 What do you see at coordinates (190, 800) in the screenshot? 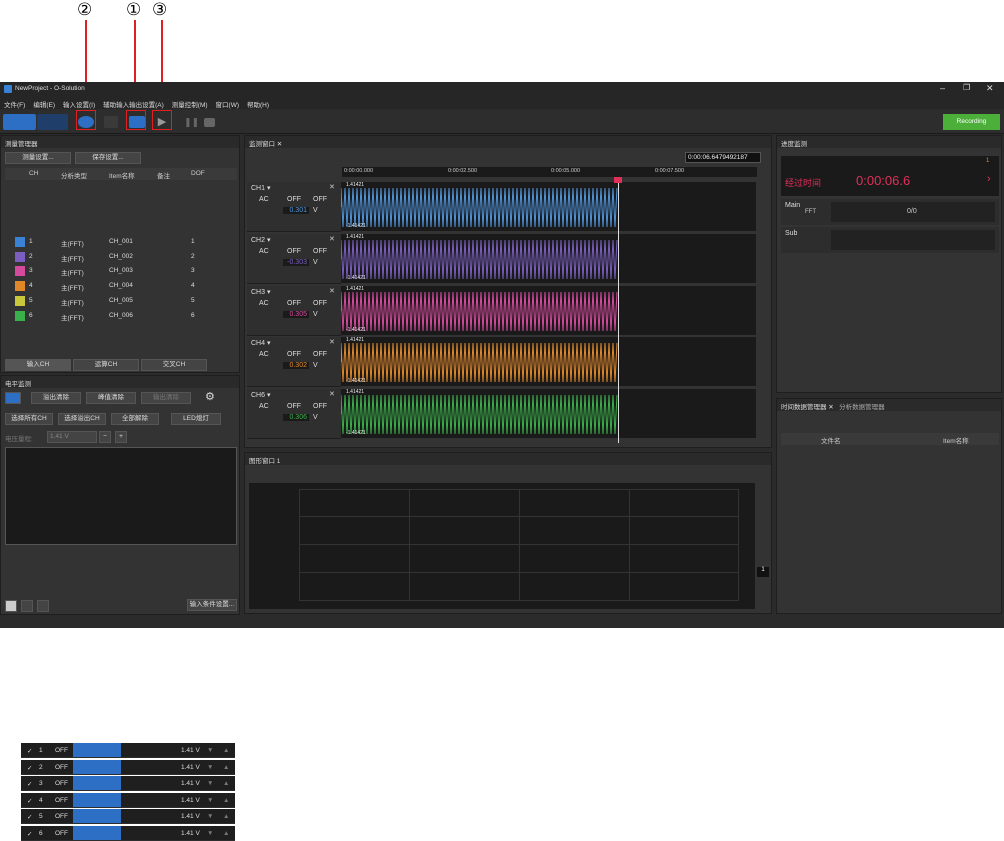
I see `range-cell: 1.41 V` at bounding box center [190, 800].